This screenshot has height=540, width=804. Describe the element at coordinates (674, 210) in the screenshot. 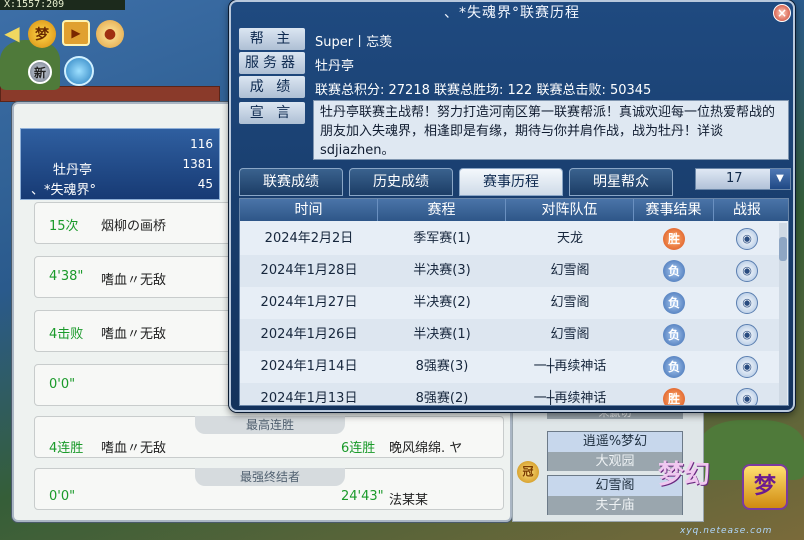

I see `column-header: 赛事结果` at that location.